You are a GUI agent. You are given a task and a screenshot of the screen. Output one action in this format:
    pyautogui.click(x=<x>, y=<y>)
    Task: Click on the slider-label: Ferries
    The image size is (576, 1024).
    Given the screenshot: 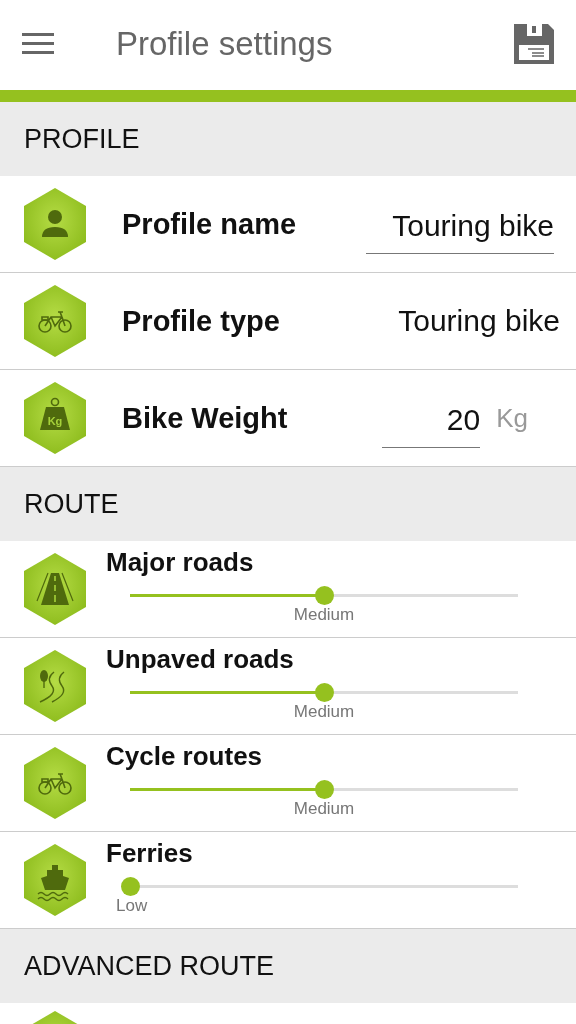 What is the action you would take?
    pyautogui.click(x=150, y=853)
    